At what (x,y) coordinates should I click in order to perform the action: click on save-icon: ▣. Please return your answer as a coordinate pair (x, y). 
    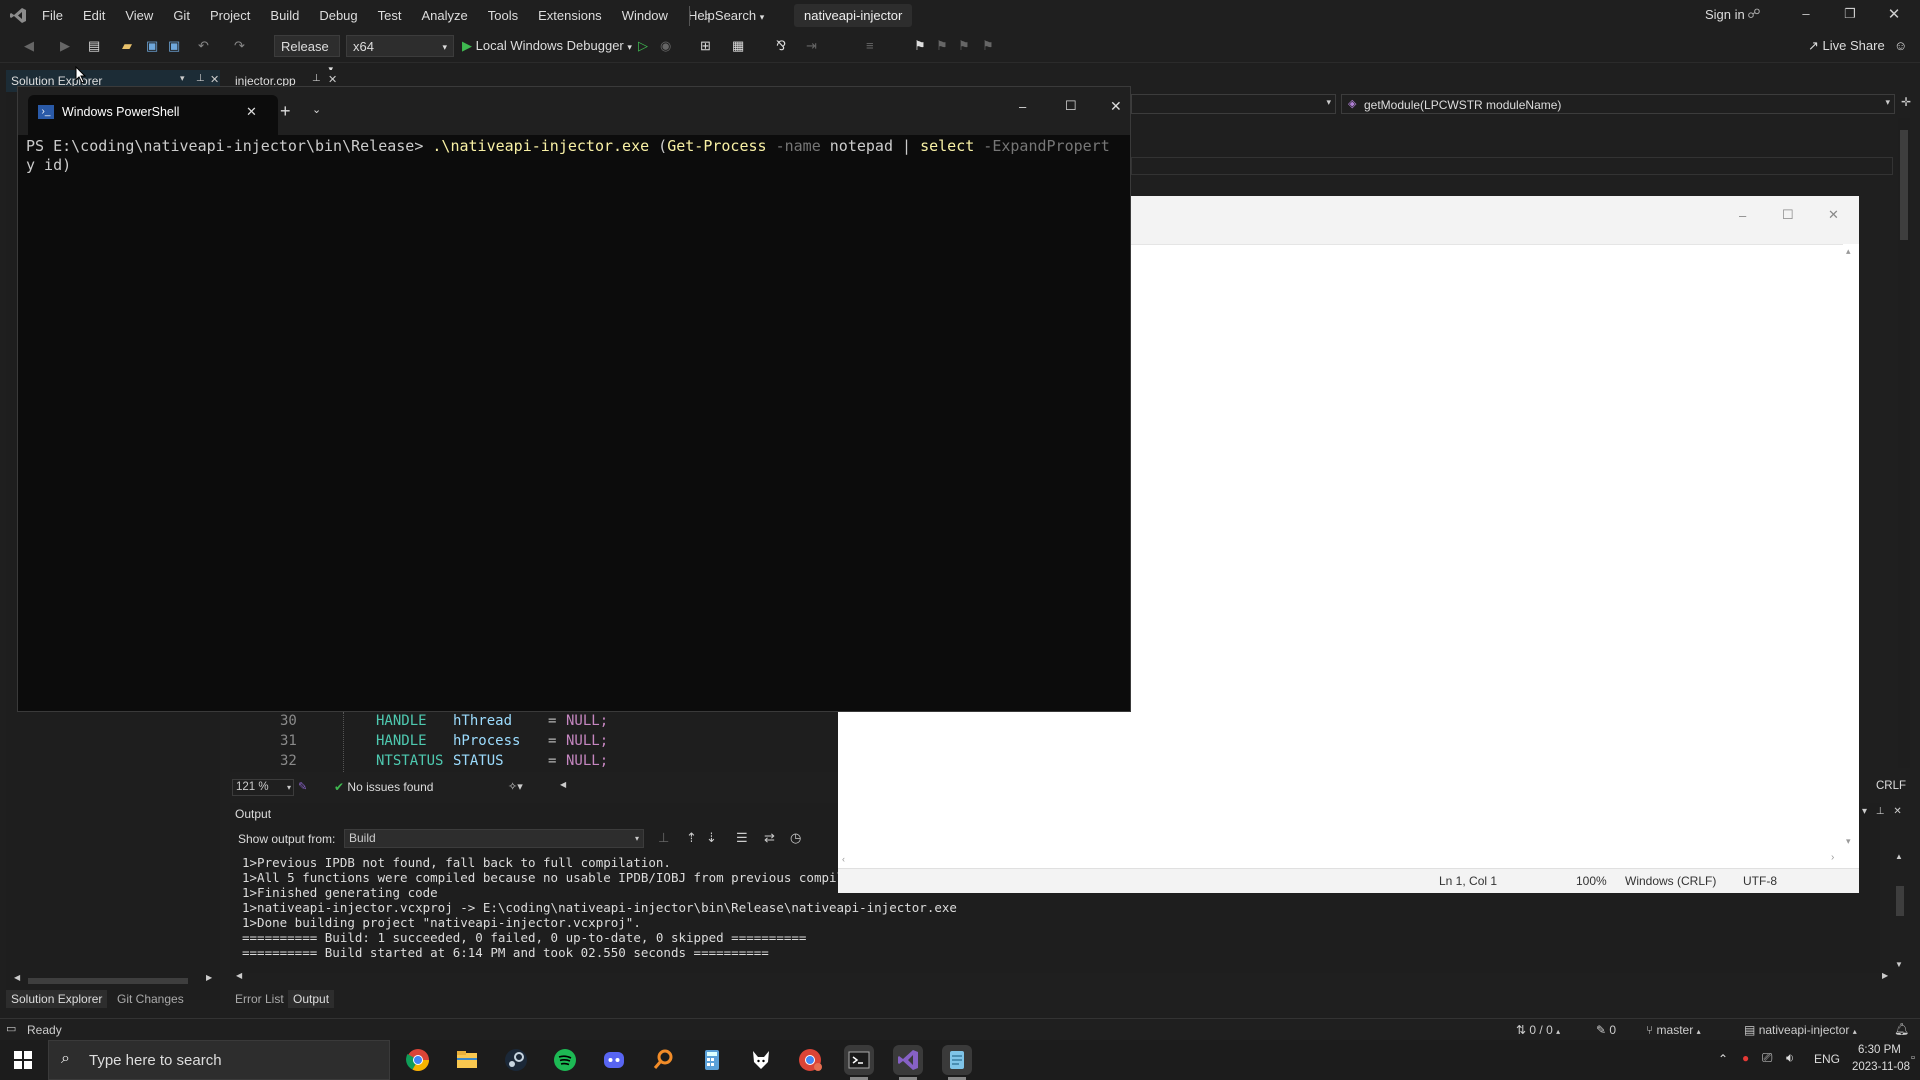
    Looking at the image, I should click on (152, 46).